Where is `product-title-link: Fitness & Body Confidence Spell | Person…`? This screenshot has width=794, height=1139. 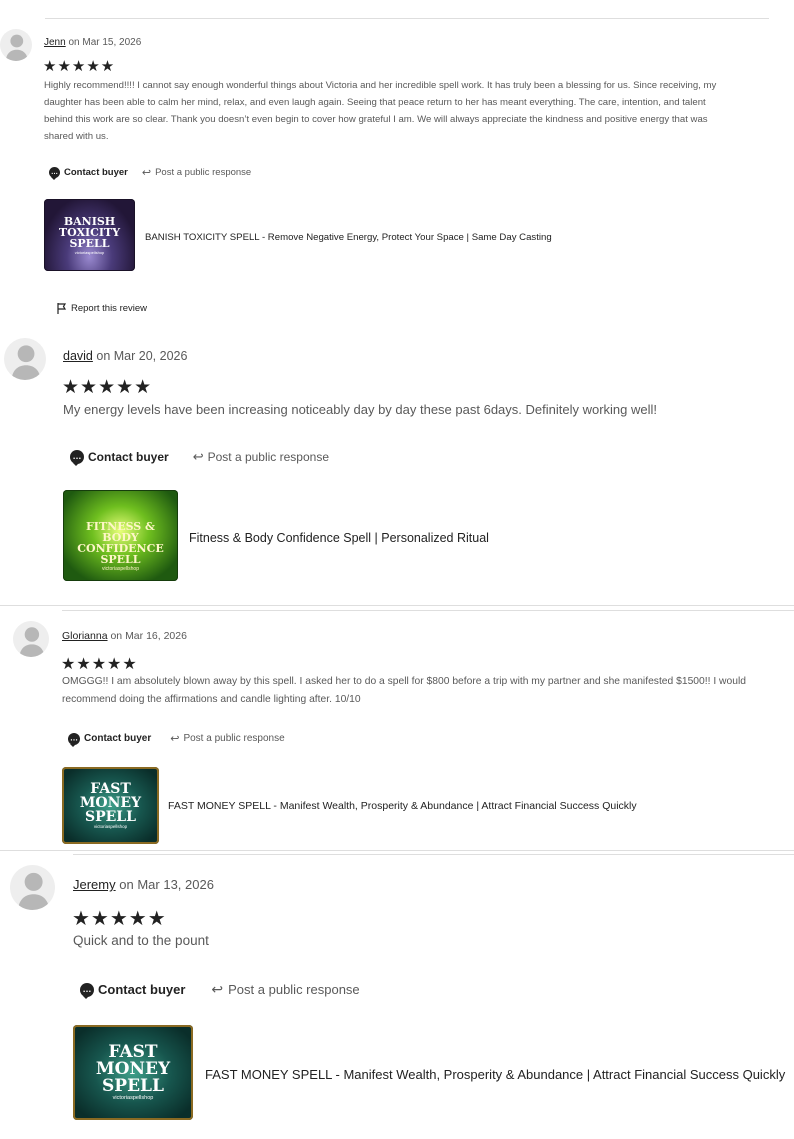
product-title-link: Fitness & Body Confidence Spell | Person… is located at coordinates (339, 538).